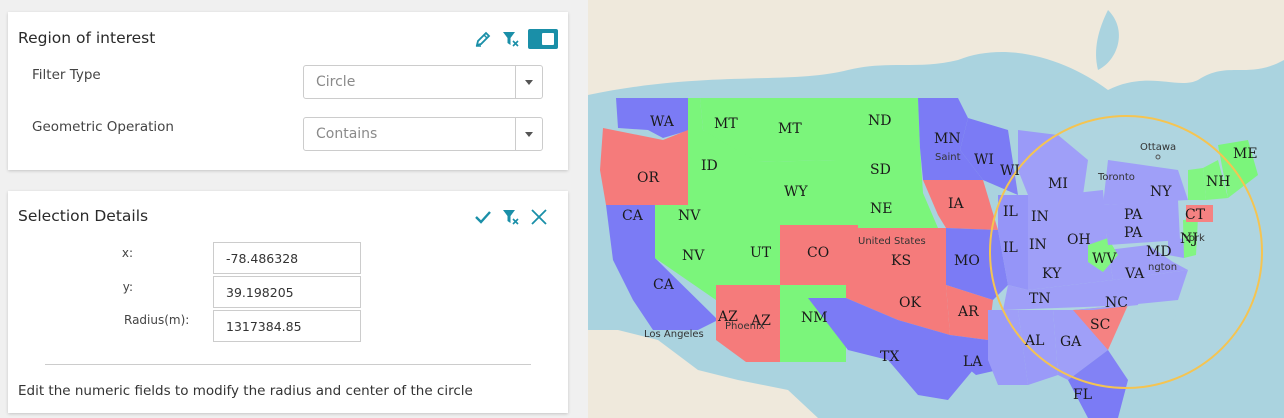  Describe the element at coordinates (948, 157) in the screenshot. I see `place-label: Saint` at that location.